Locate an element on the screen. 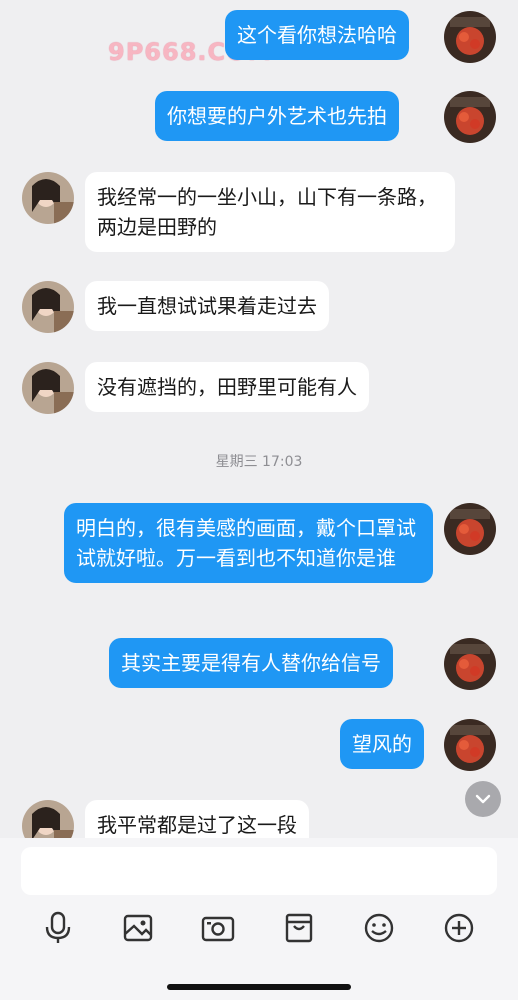  photo-button is located at coordinates (138, 928).